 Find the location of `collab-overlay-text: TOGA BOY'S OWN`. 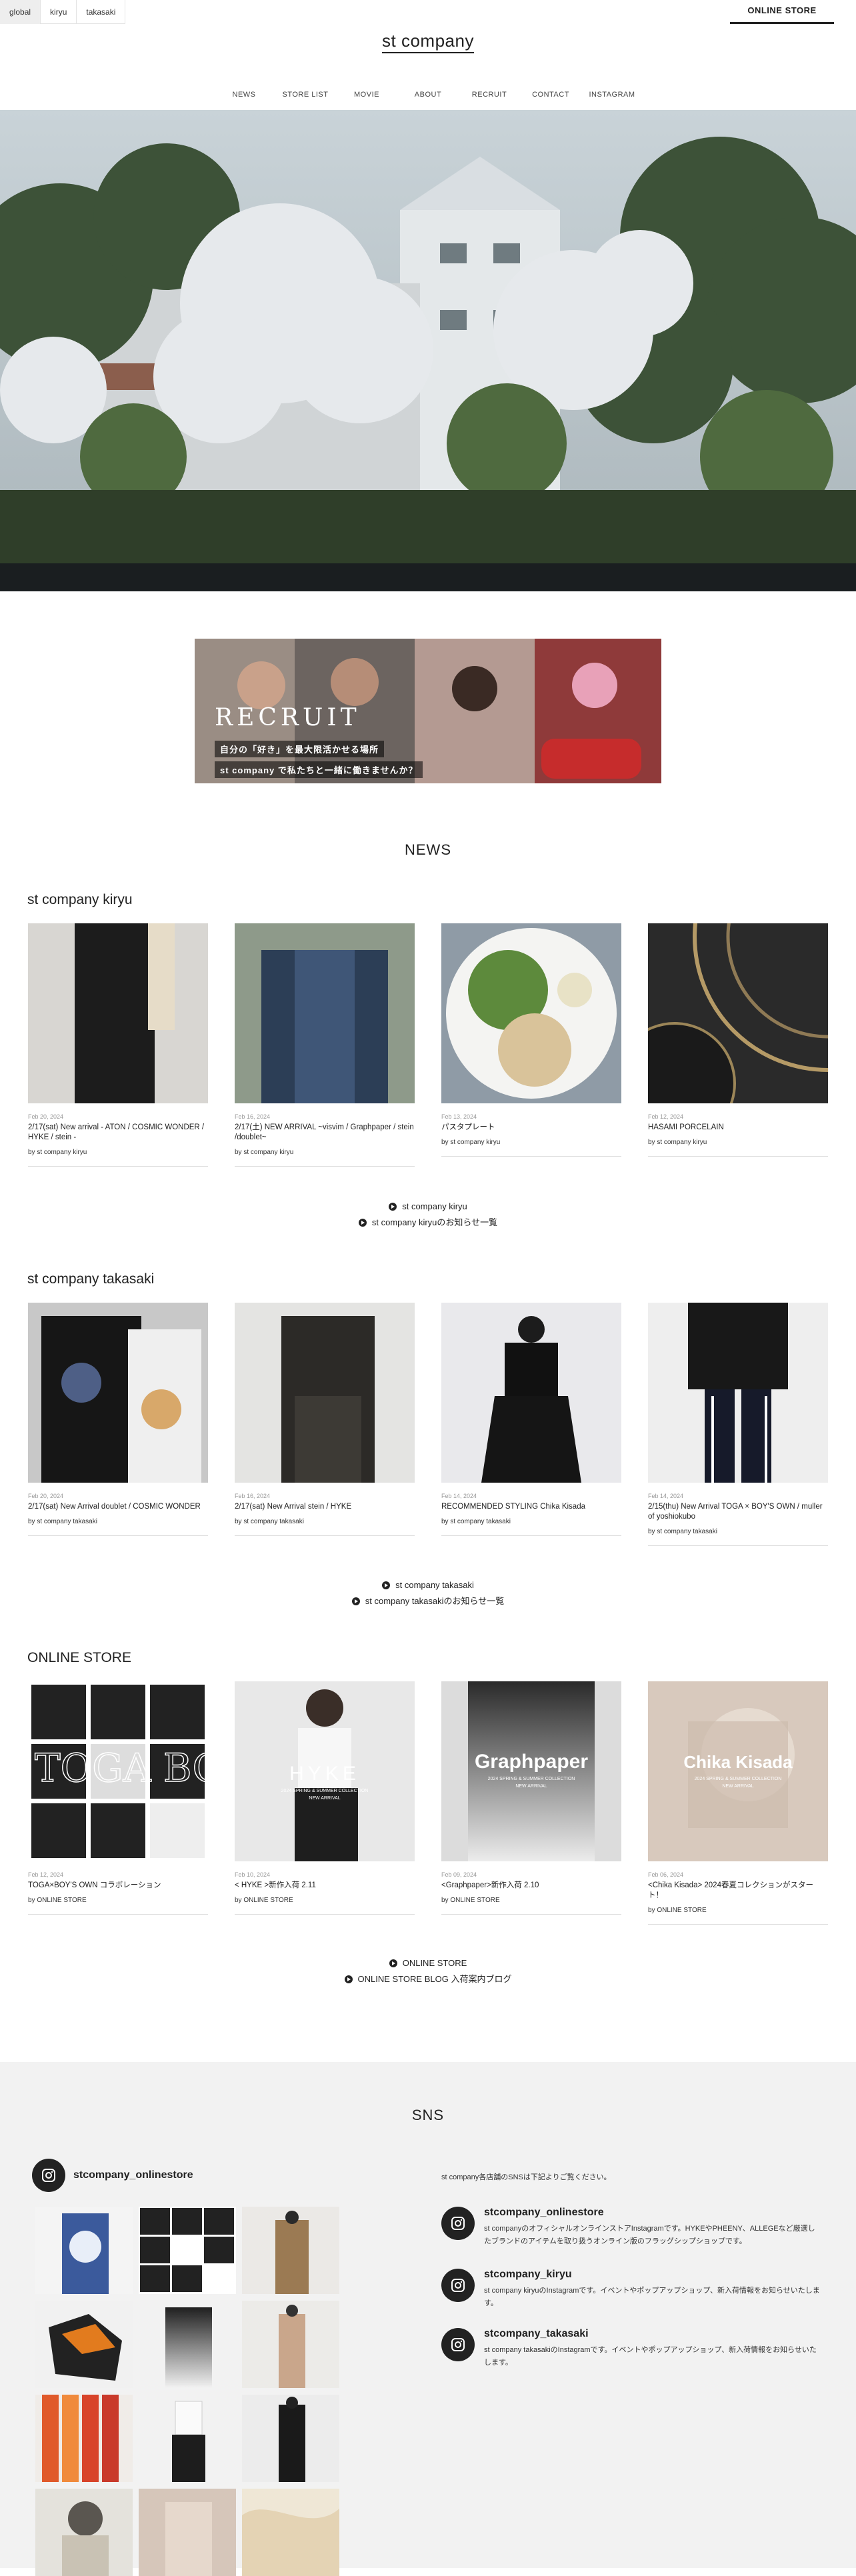

collab-overlay-text: TOGA BOY'S OWN is located at coordinates (121, 1768).